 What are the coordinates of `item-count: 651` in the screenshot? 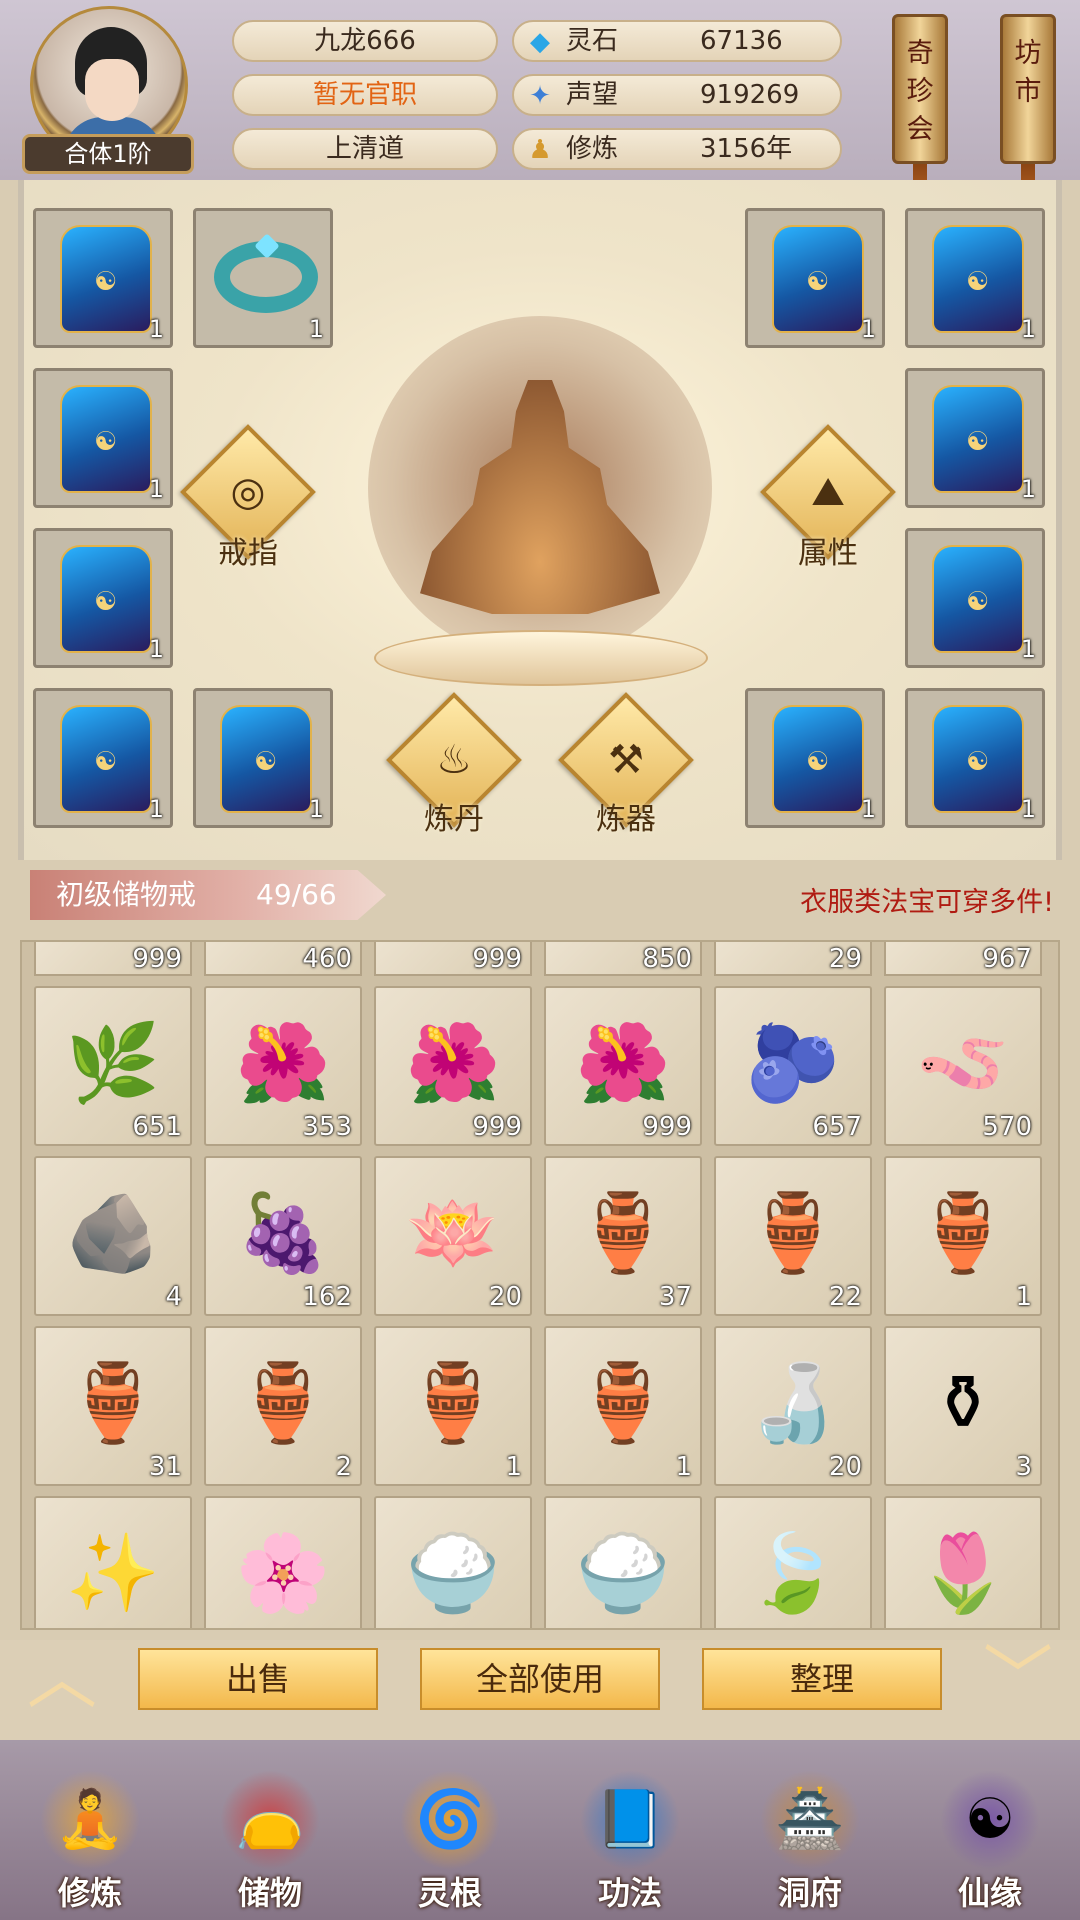 It's located at (157, 1127).